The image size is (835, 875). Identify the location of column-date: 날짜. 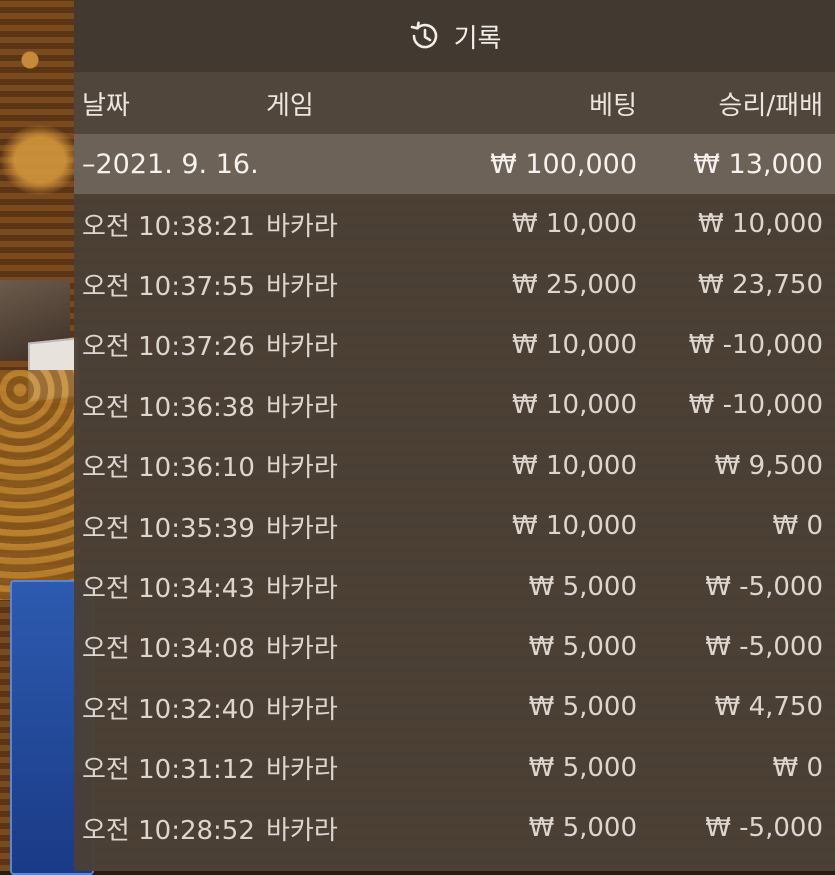
(106, 105).